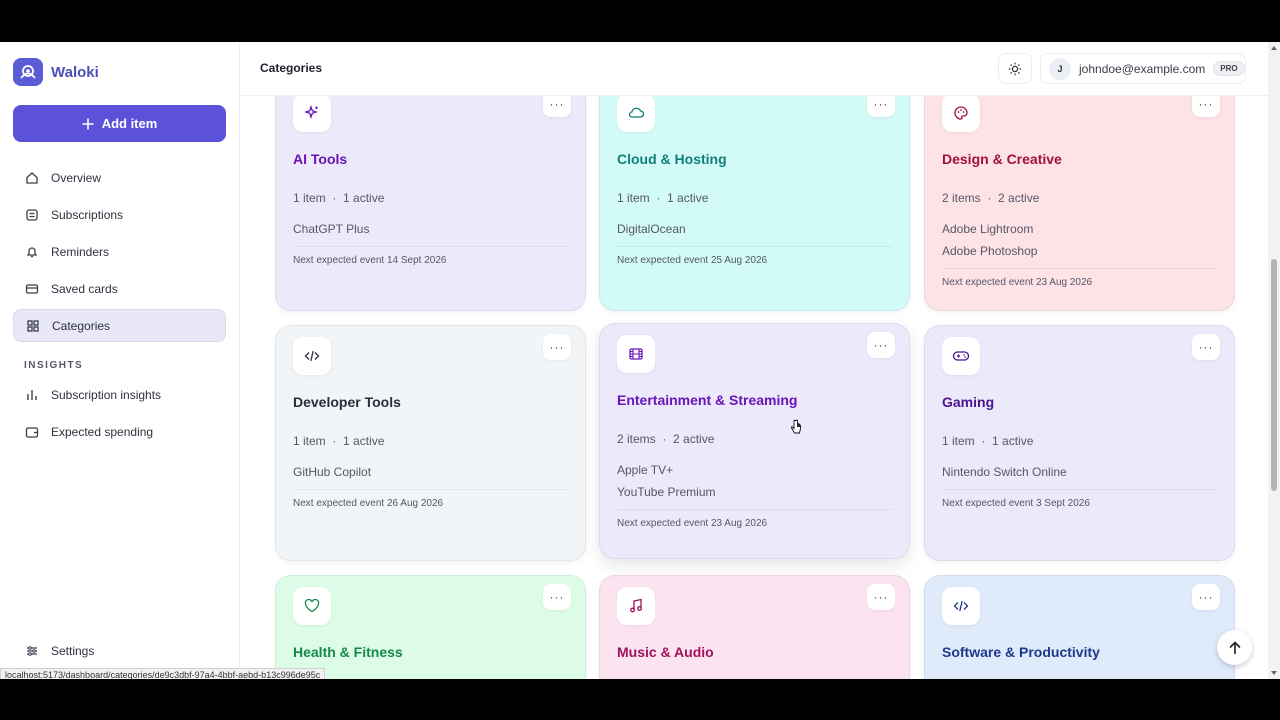  I want to click on sidebar-item-label: Reminders, so click(80, 251).